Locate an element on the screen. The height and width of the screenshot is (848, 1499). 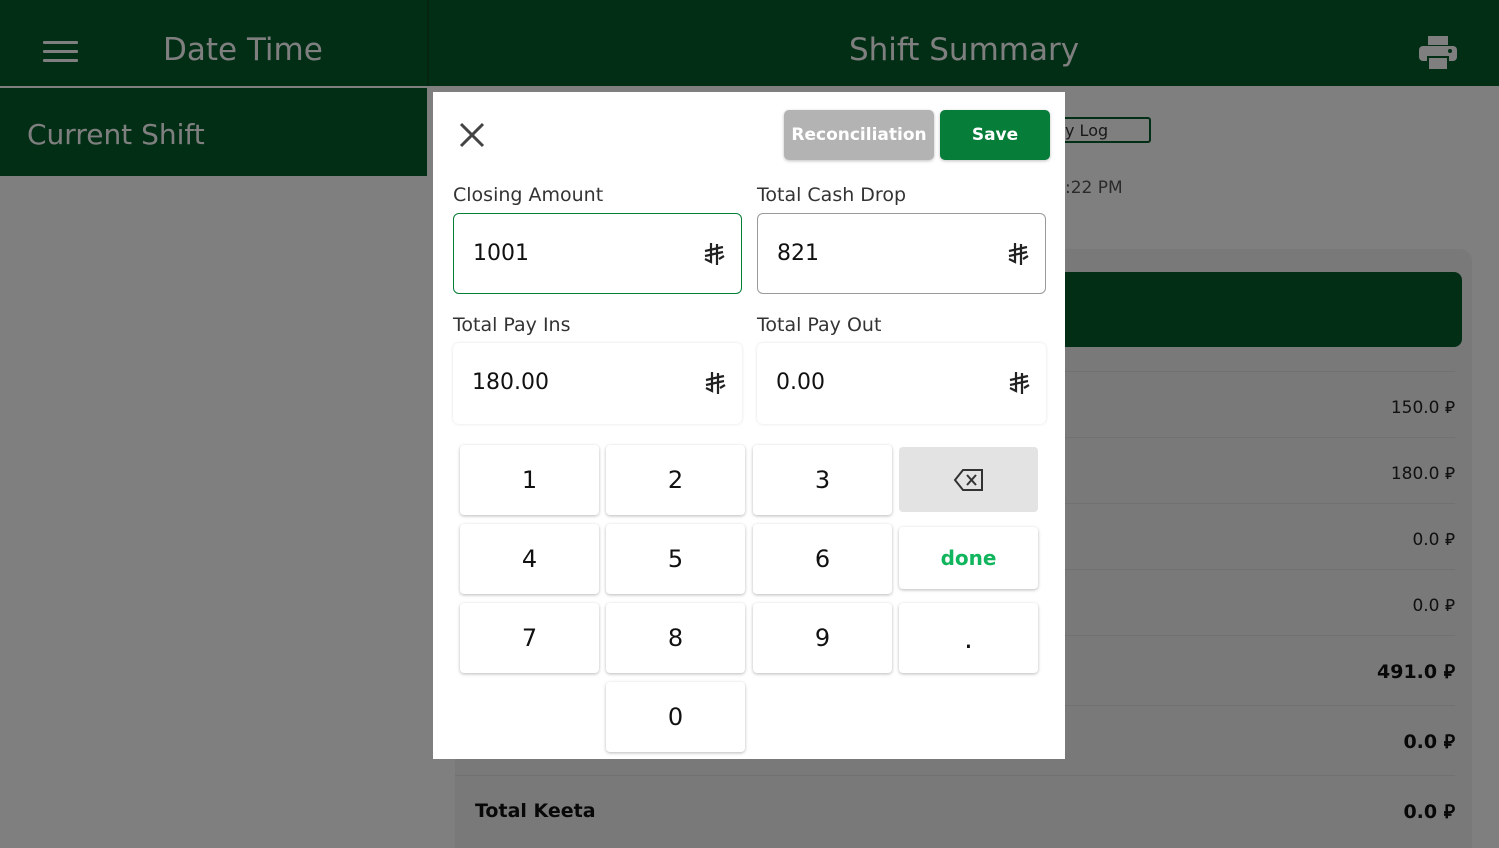
keypad-key-3: 3 is located at coordinates (822, 480).